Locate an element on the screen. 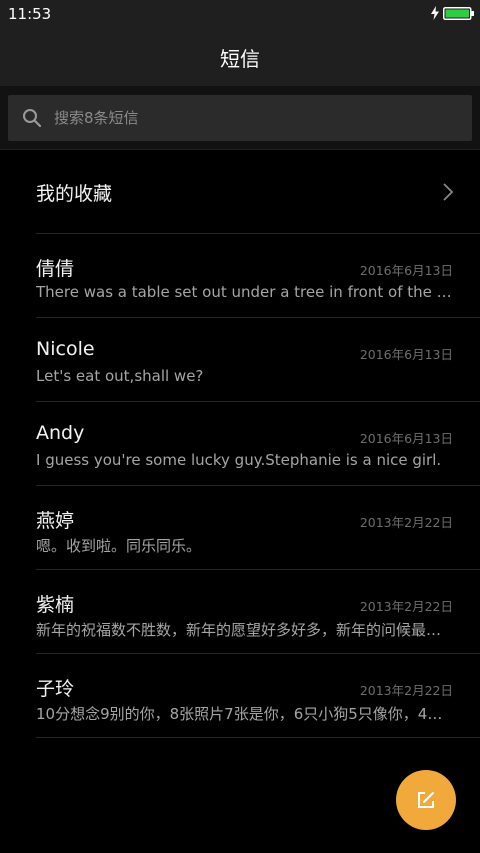 The image size is (480, 853). charging-icon is located at coordinates (435, 13).